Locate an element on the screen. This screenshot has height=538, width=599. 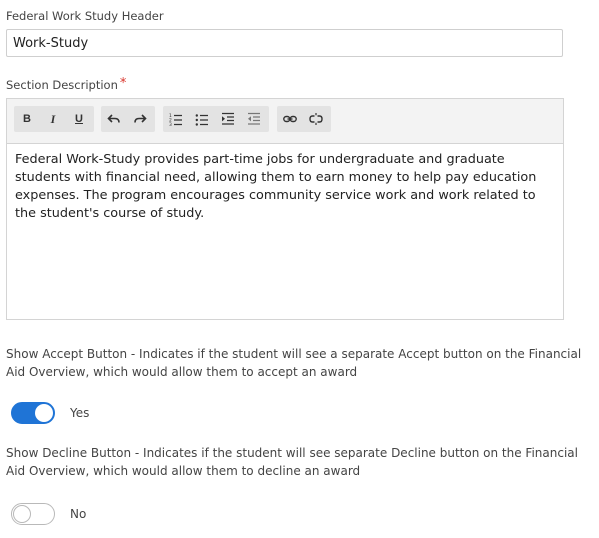
bold-icon: B is located at coordinates (27, 118).